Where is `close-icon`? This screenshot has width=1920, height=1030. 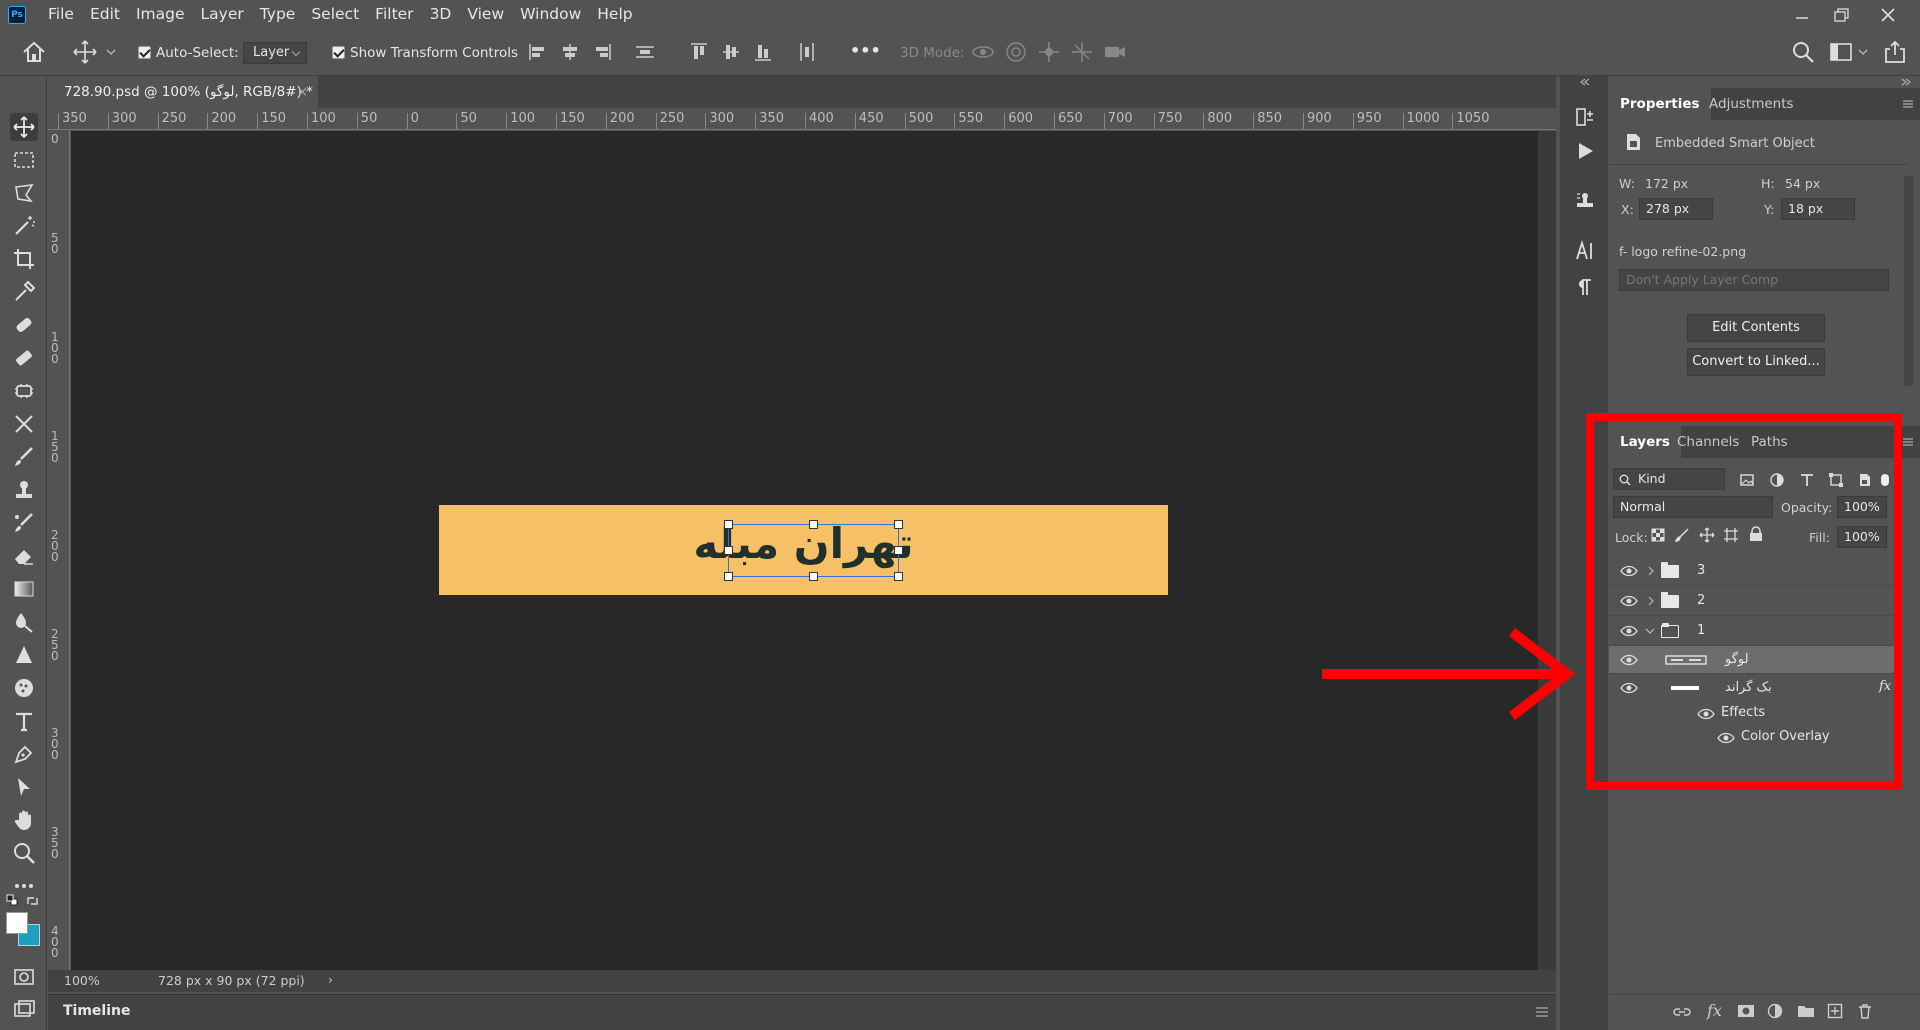
close-icon is located at coordinates (1888, 14).